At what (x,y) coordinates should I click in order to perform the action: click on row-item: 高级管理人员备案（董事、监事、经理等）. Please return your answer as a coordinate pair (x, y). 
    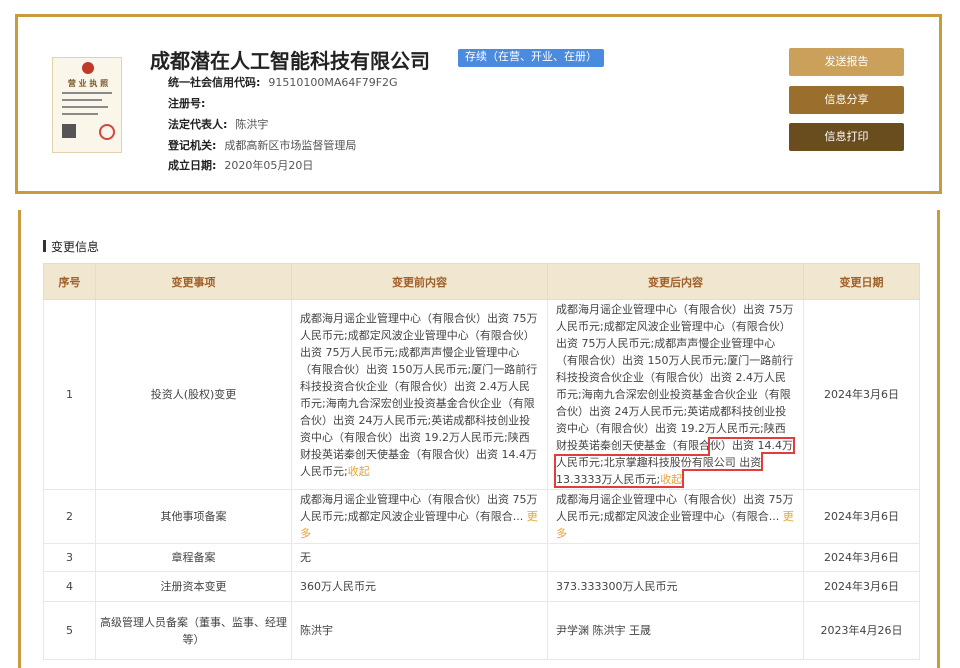
    Looking at the image, I should click on (193, 630).